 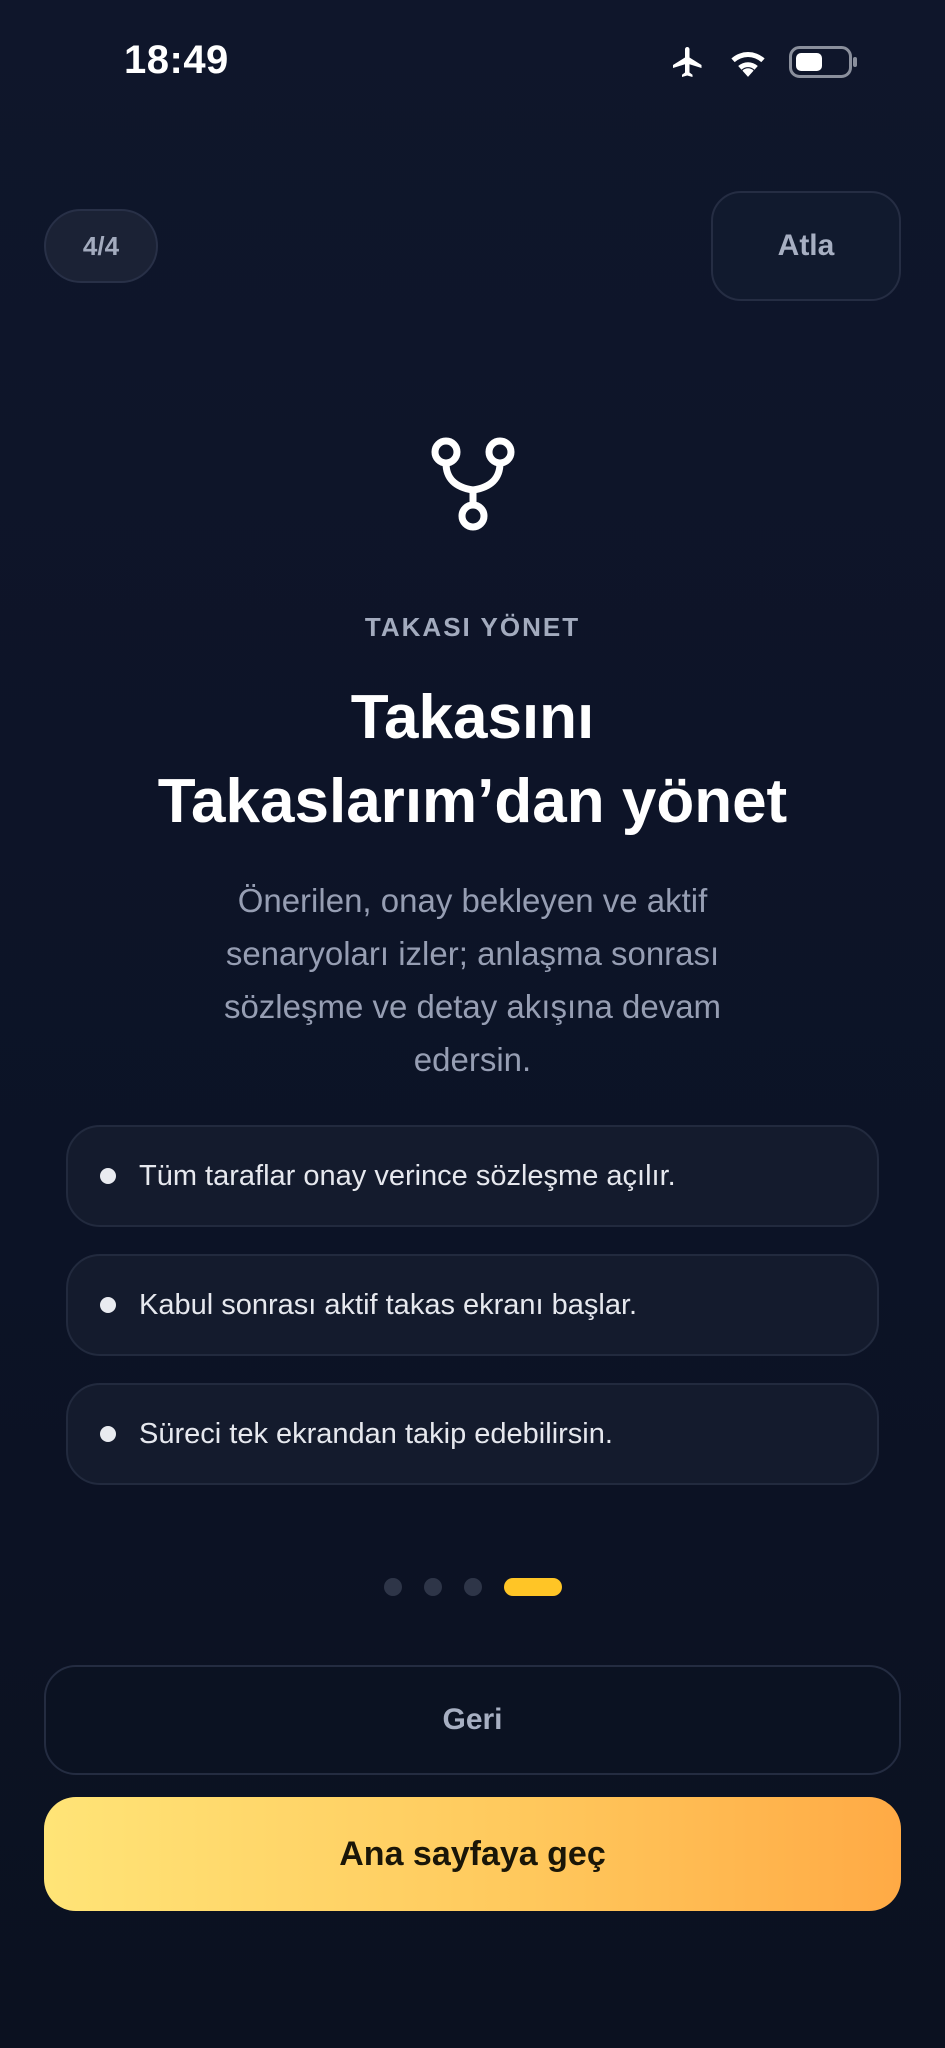 What do you see at coordinates (473, 484) in the screenshot?
I see `branch-icon` at bounding box center [473, 484].